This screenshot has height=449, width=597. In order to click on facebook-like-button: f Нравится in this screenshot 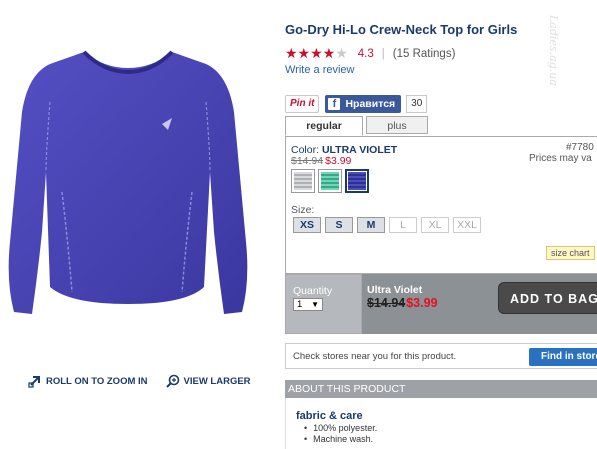, I will do `click(363, 104)`.